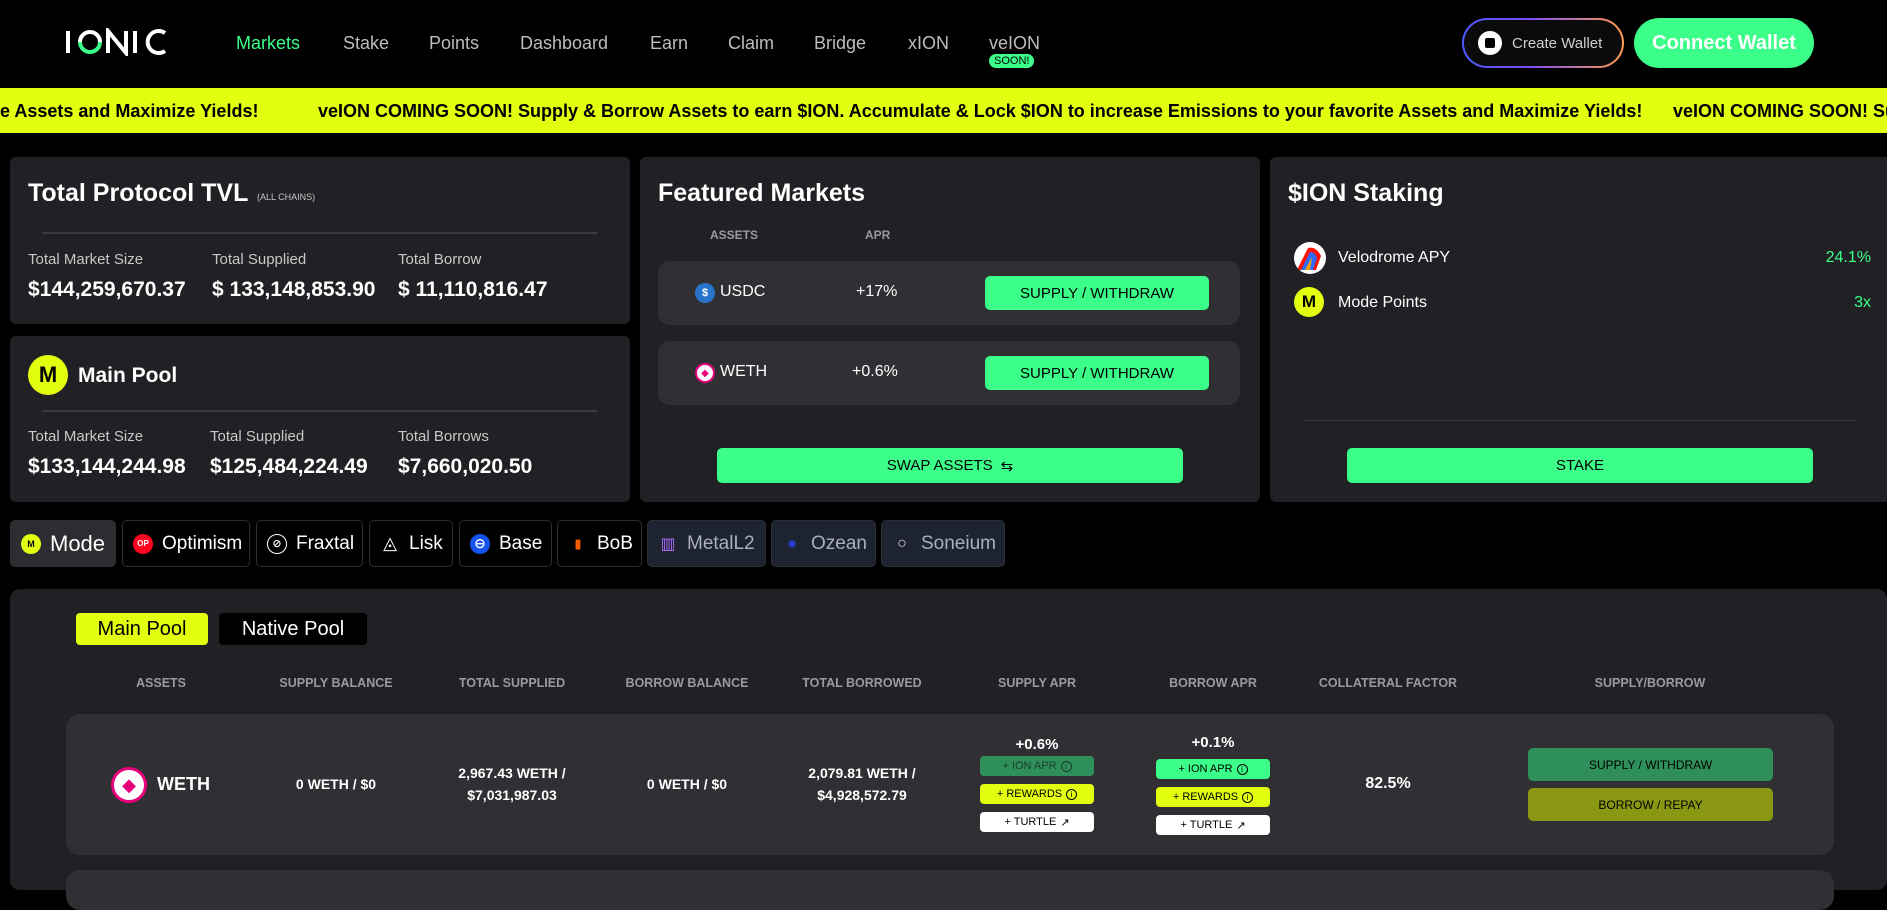  What do you see at coordinates (1213, 769) in the screenshot?
I see `borrow-ion-apr-pill: + ION APR i` at bounding box center [1213, 769].